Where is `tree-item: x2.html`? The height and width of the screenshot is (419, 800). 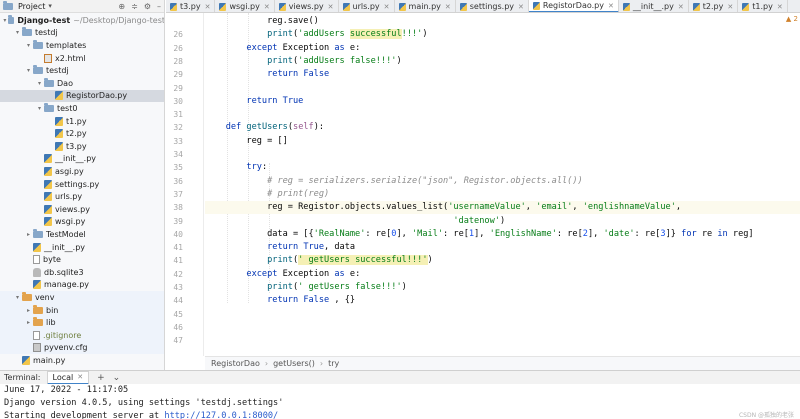
tree-item: x2.html is located at coordinates (82, 58).